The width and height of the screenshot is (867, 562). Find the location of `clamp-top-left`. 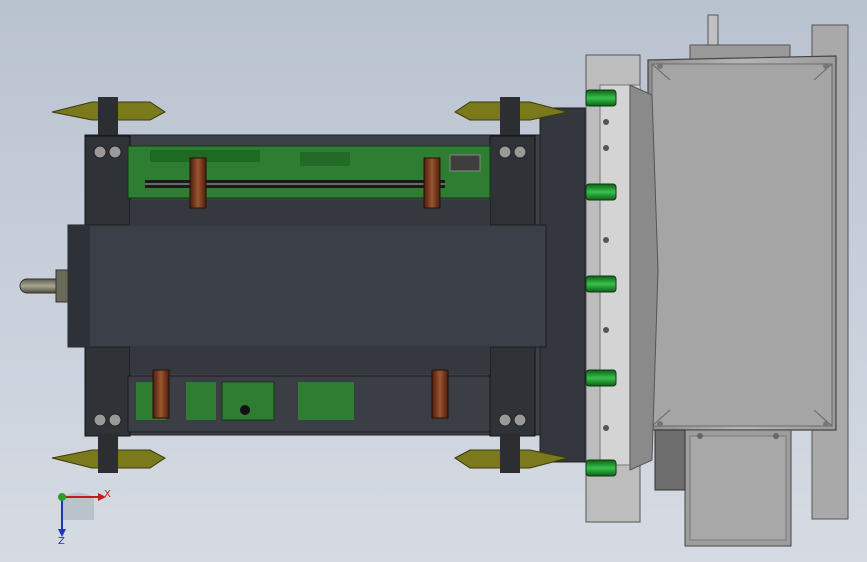

clamp-top-left is located at coordinates (108, 116).